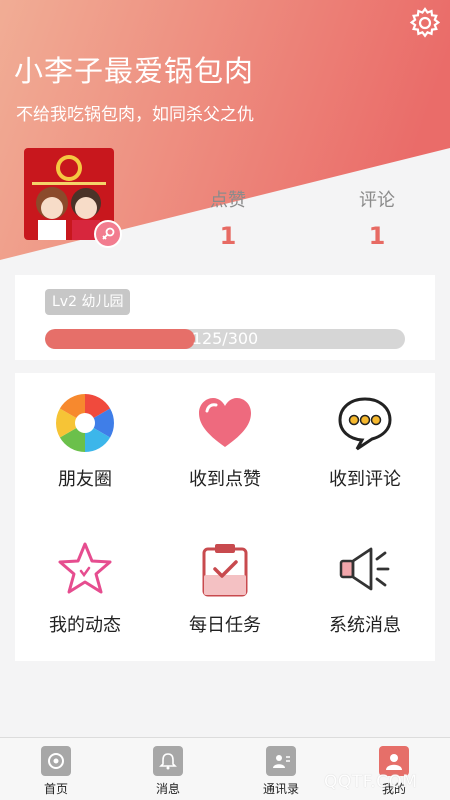 The height and width of the screenshot is (800, 450). What do you see at coordinates (108, 234) in the screenshot?
I see `female-icon` at bounding box center [108, 234].